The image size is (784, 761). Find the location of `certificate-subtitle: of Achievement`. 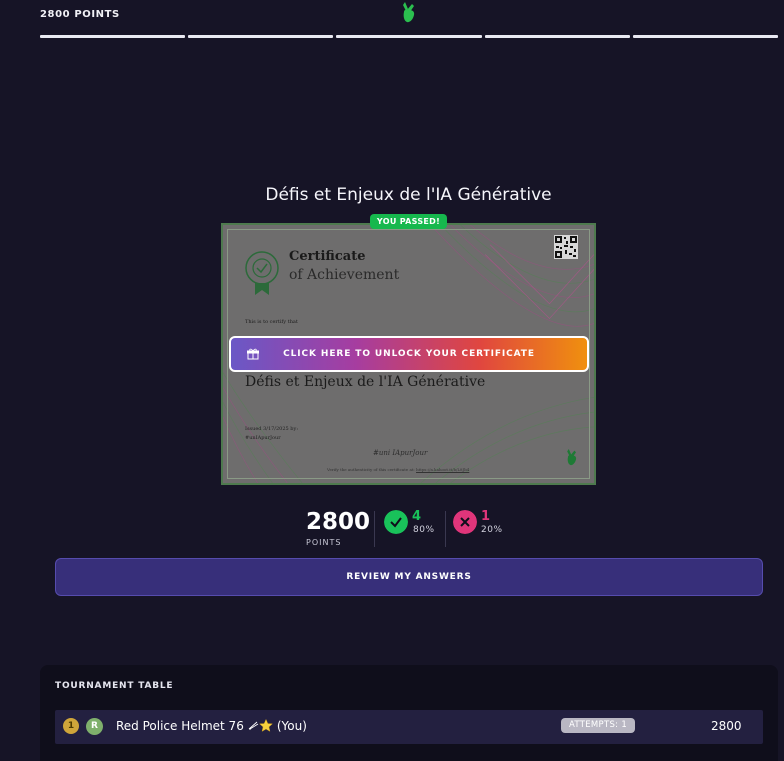

certificate-subtitle: of Achievement is located at coordinates (344, 275).